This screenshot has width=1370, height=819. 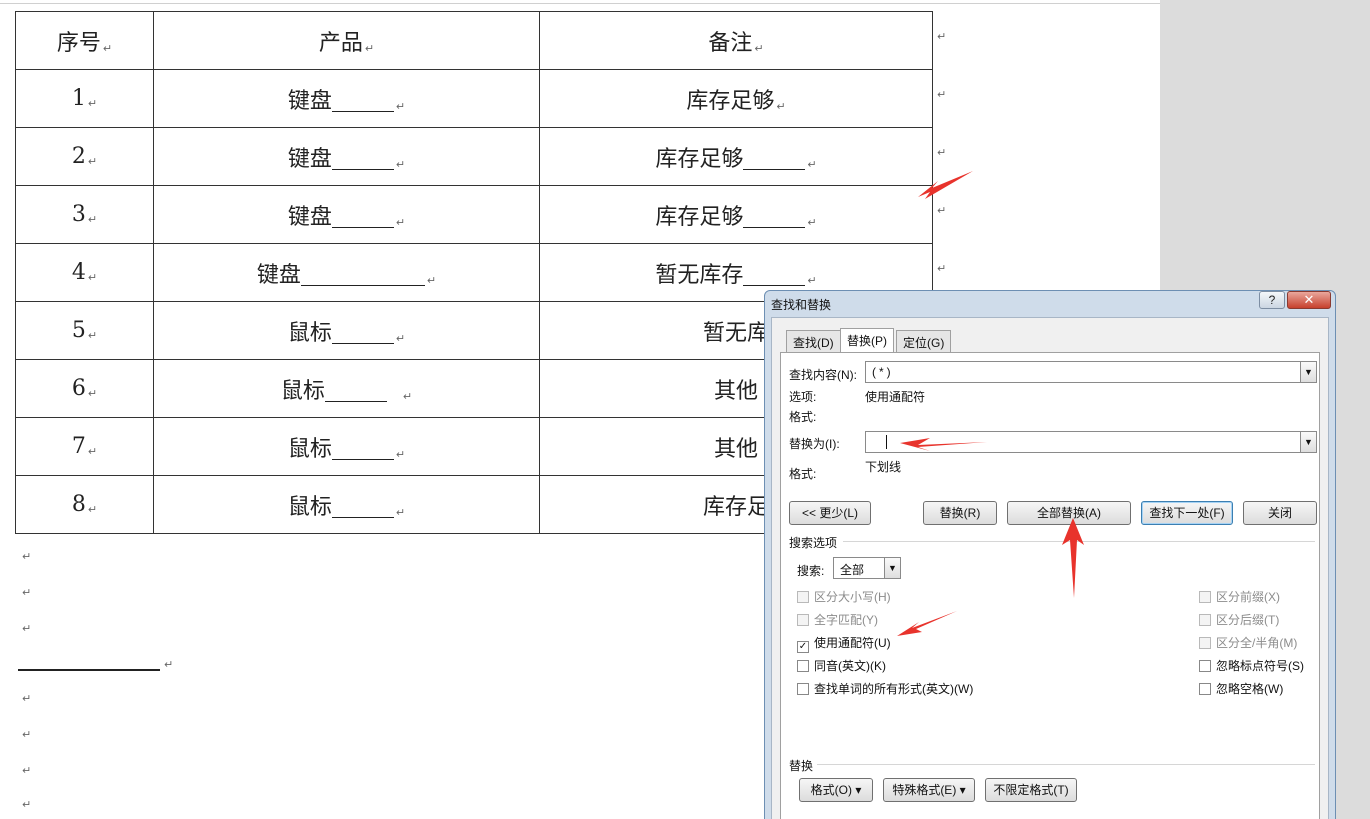 I want to click on replace-with-label: 替换为(I):, so click(x=814, y=444).